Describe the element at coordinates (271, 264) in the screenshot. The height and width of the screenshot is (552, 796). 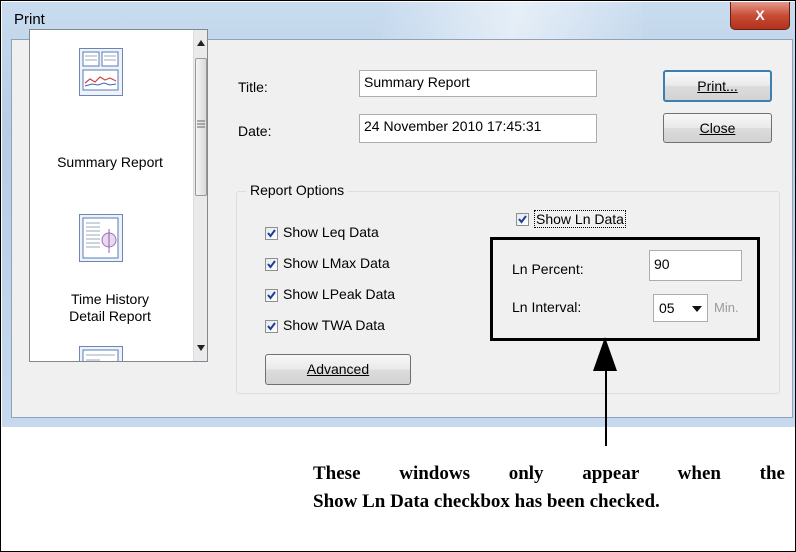
I see `show-lmax-checkbox` at that location.